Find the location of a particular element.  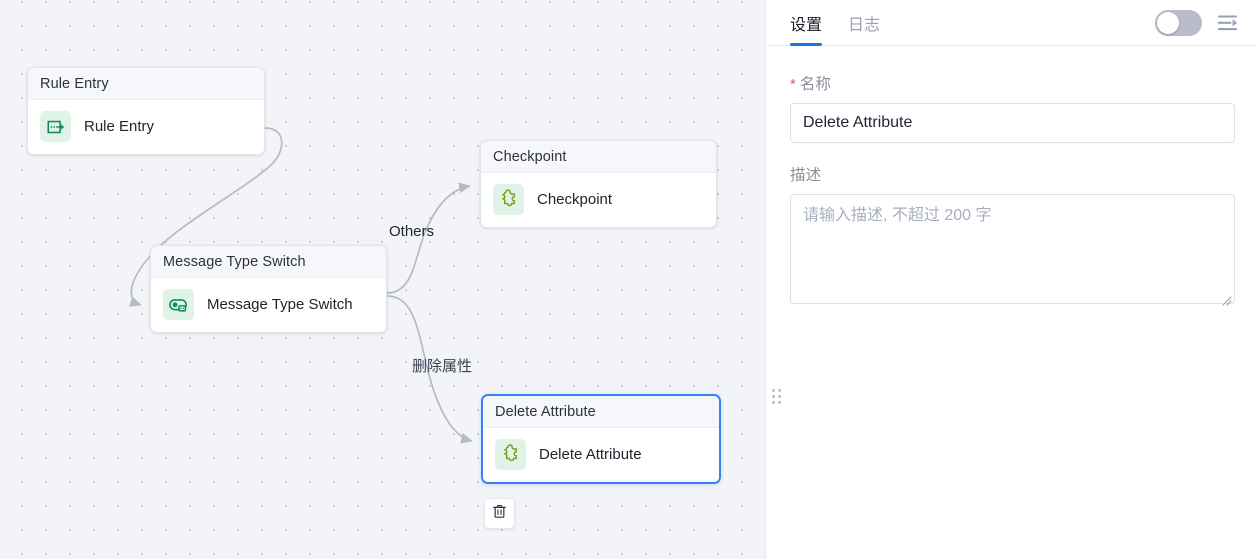

node-body: Checkpoint is located at coordinates (598, 200).